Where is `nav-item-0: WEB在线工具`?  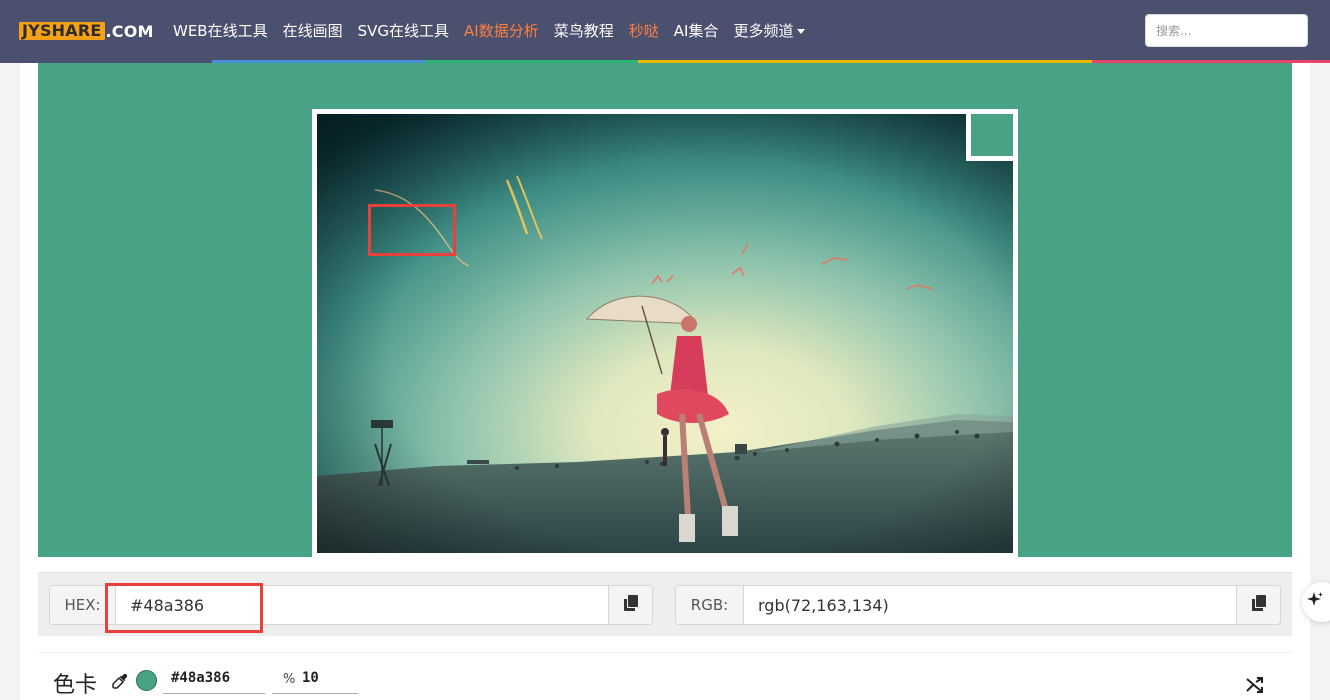
nav-item-0: WEB在线工具 is located at coordinates (220, 30).